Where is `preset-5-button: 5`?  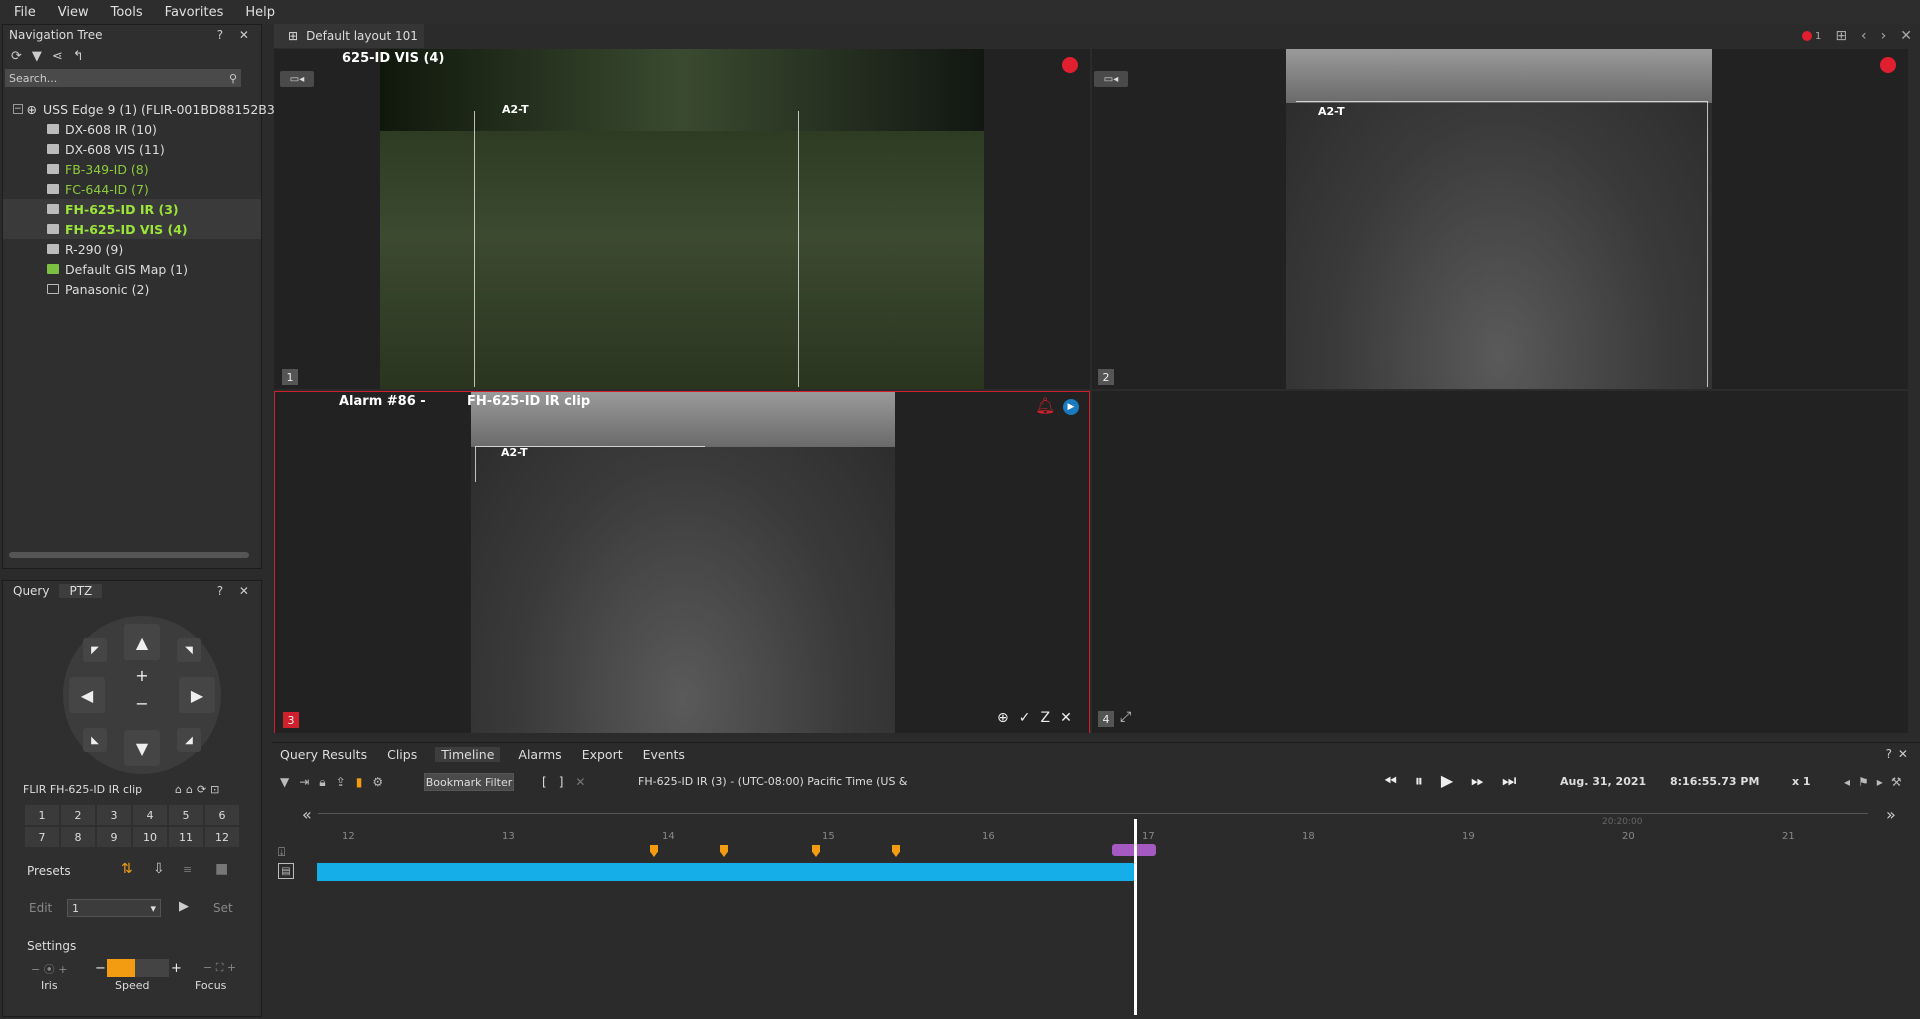
preset-5-button: 5 is located at coordinates (186, 815).